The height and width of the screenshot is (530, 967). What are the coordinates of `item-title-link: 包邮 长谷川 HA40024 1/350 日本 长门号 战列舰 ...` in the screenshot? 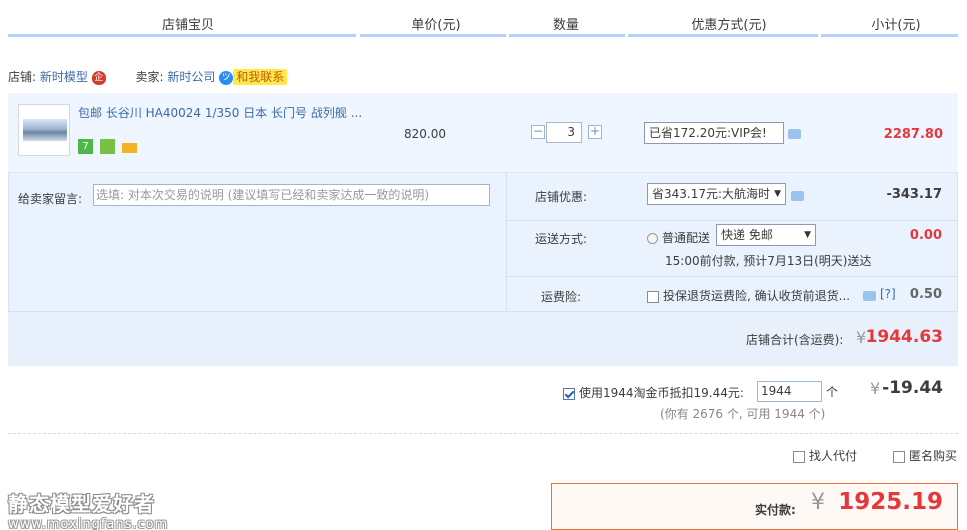 It's located at (220, 112).